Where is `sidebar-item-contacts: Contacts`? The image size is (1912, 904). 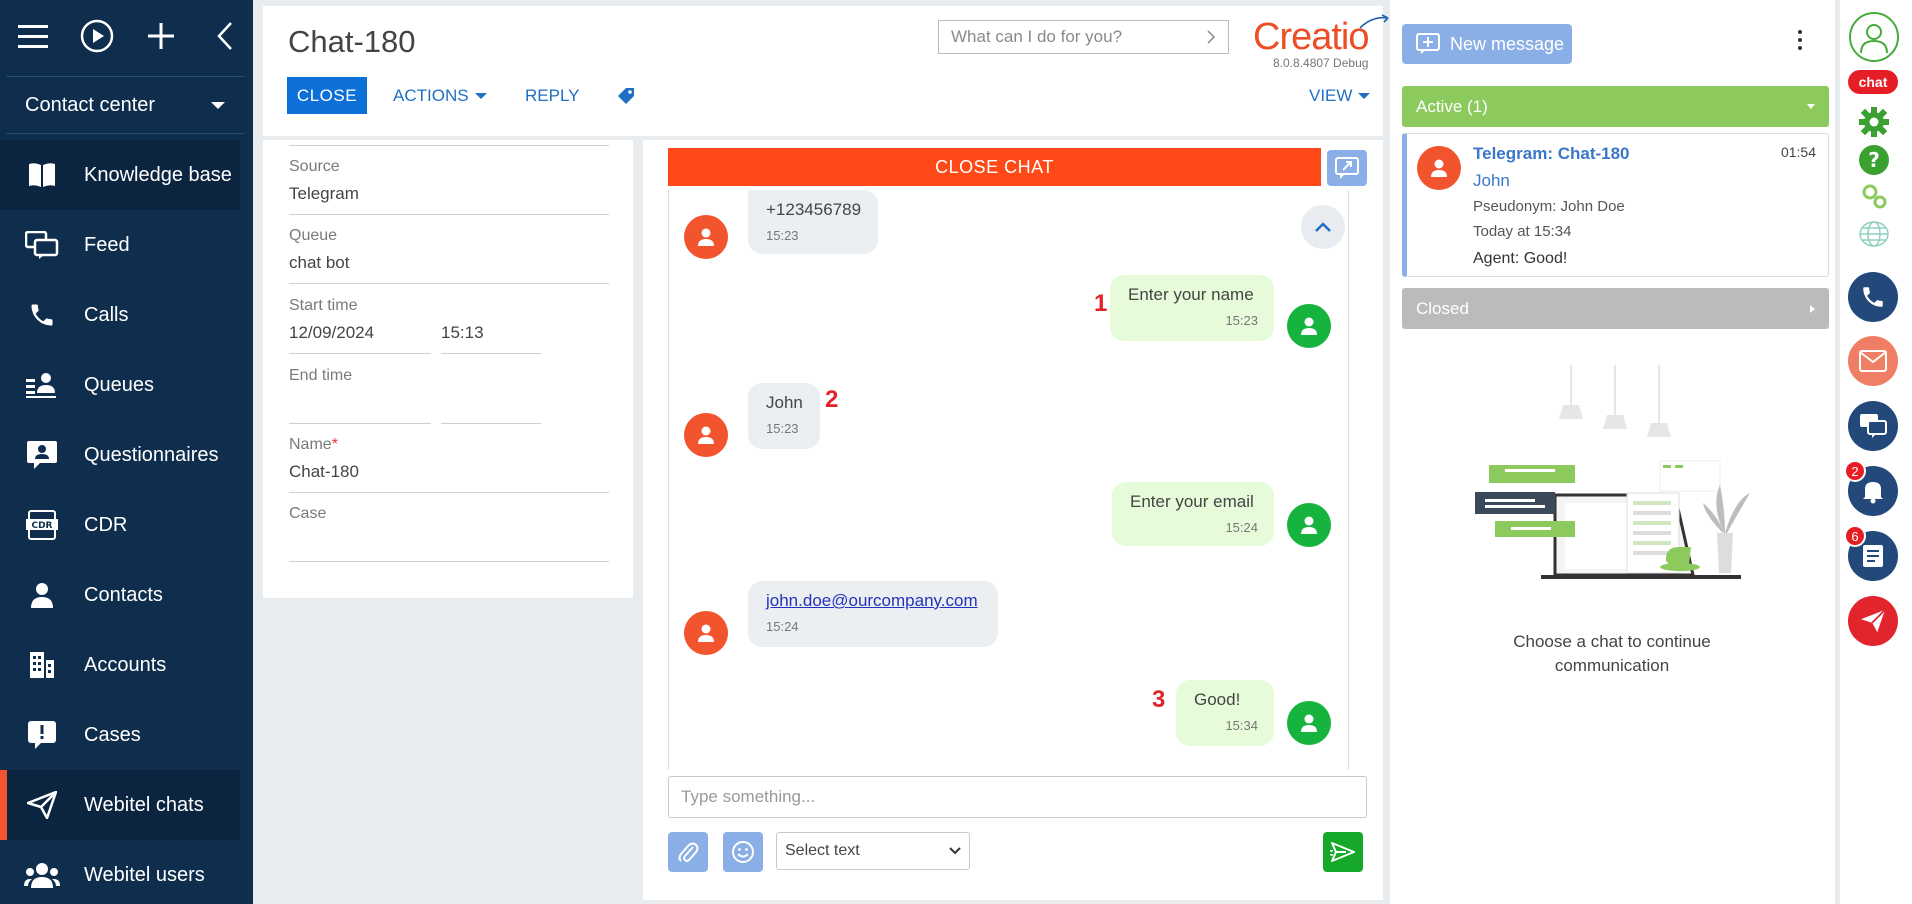
sidebar-item-contacts: Contacts is located at coordinates (126, 595).